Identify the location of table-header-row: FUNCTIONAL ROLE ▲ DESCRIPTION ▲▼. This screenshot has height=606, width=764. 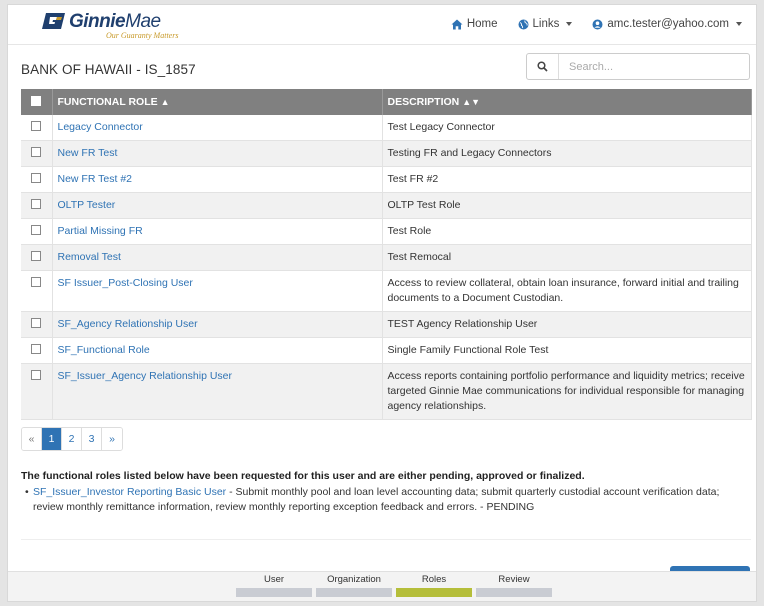
(386, 102).